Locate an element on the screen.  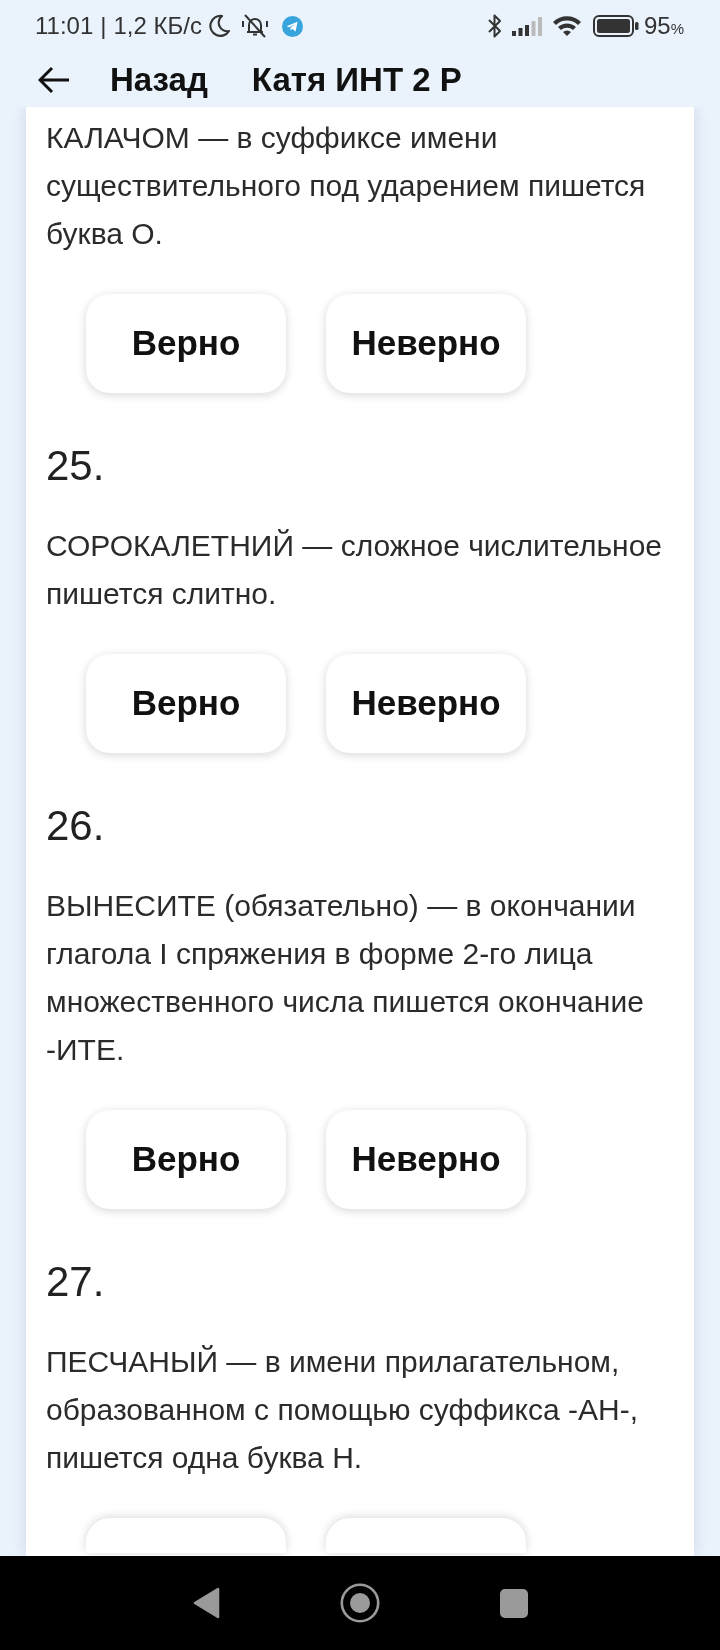
battery-icon is located at coordinates (615, 26).